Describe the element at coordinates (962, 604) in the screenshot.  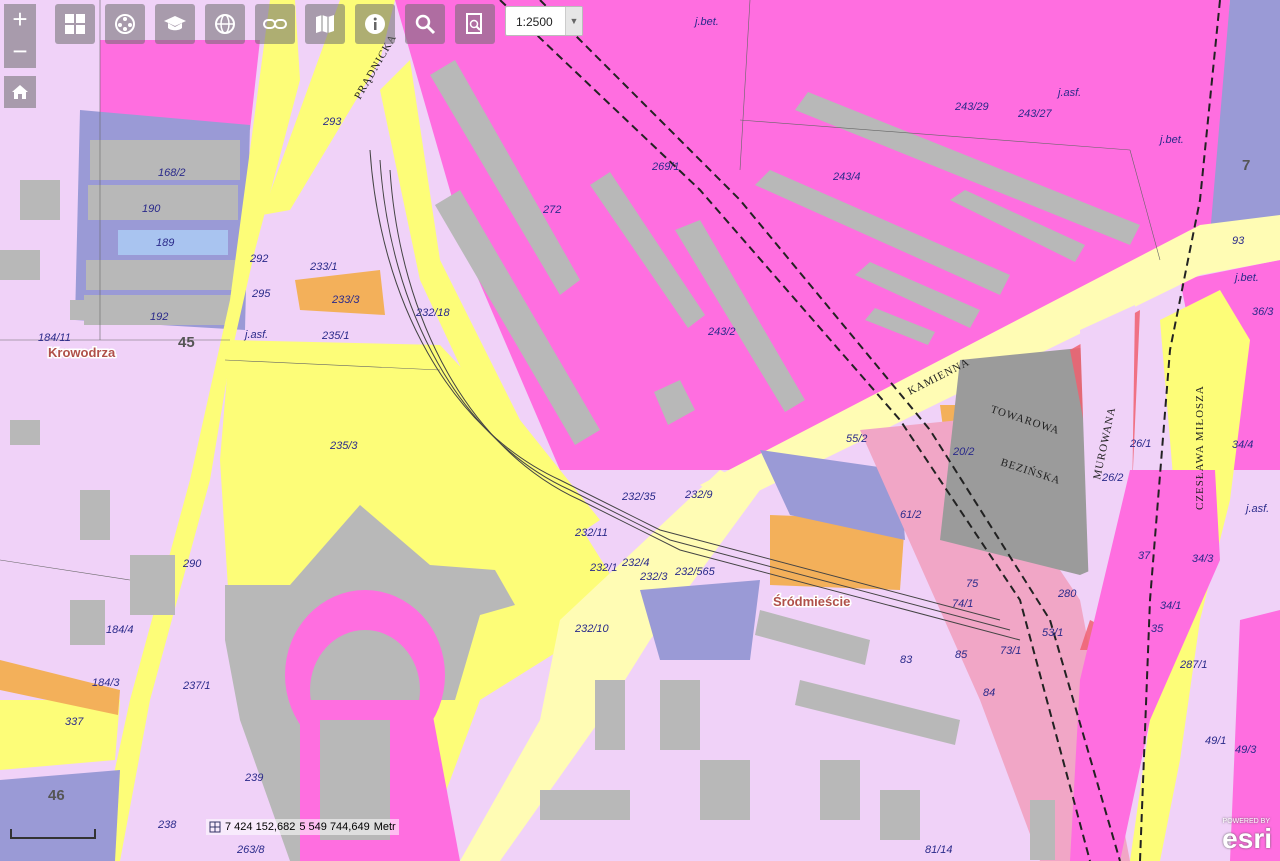
I see `parcel-label: 74/1` at that location.